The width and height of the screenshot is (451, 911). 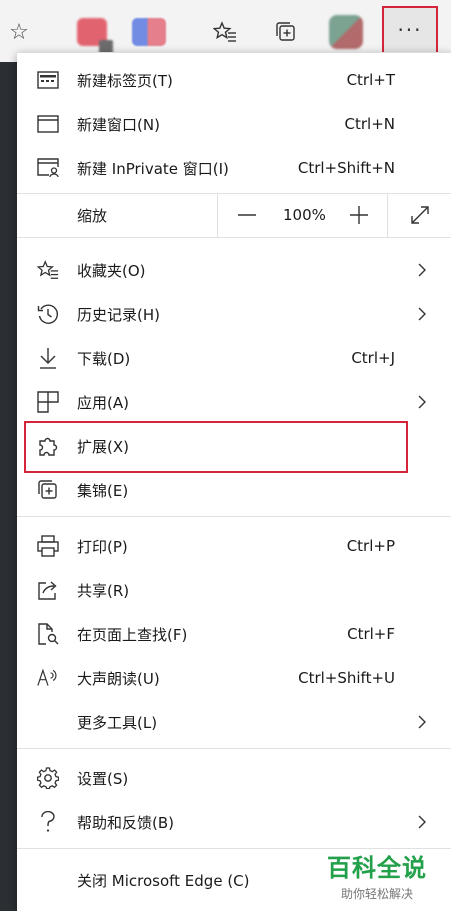 What do you see at coordinates (234, 124) in the screenshot?
I see `menu-item-new-window: 新建窗口(N) Ctrl+N` at bounding box center [234, 124].